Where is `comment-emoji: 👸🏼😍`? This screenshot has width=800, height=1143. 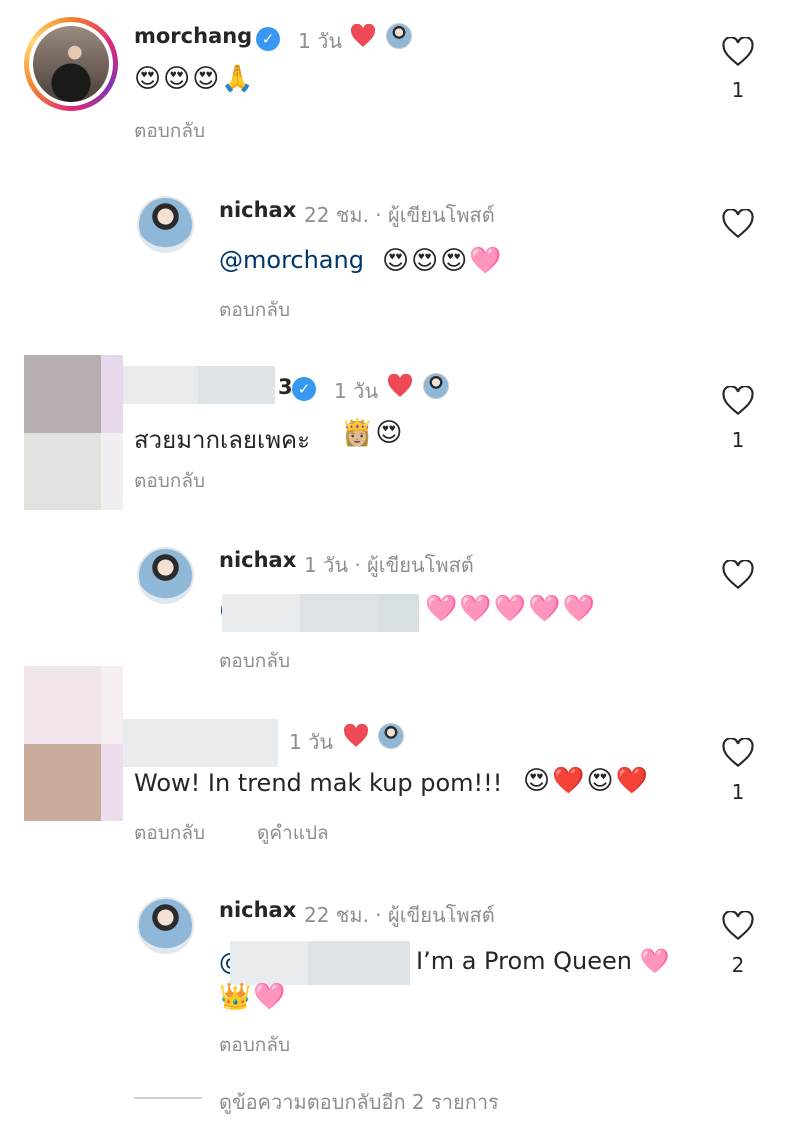 comment-emoji: 👸🏼😍 is located at coordinates (373, 433).